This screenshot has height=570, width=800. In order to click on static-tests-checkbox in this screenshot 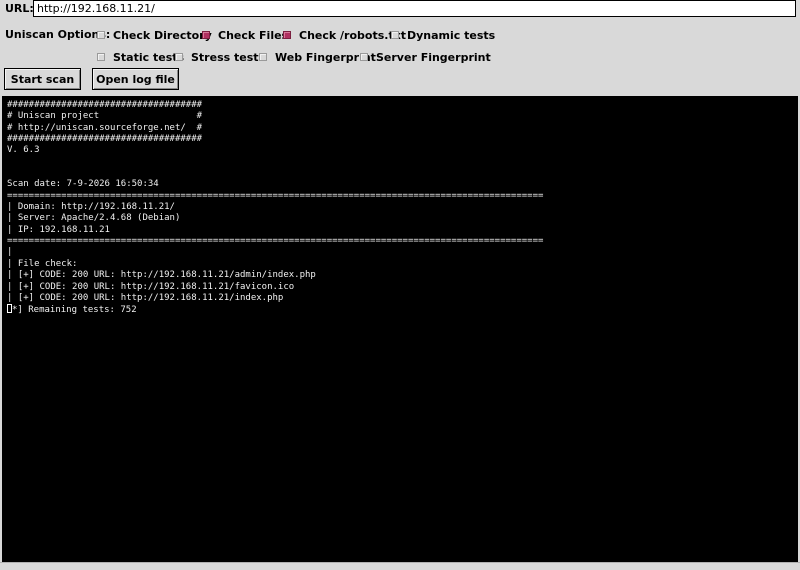, I will do `click(101, 57)`.